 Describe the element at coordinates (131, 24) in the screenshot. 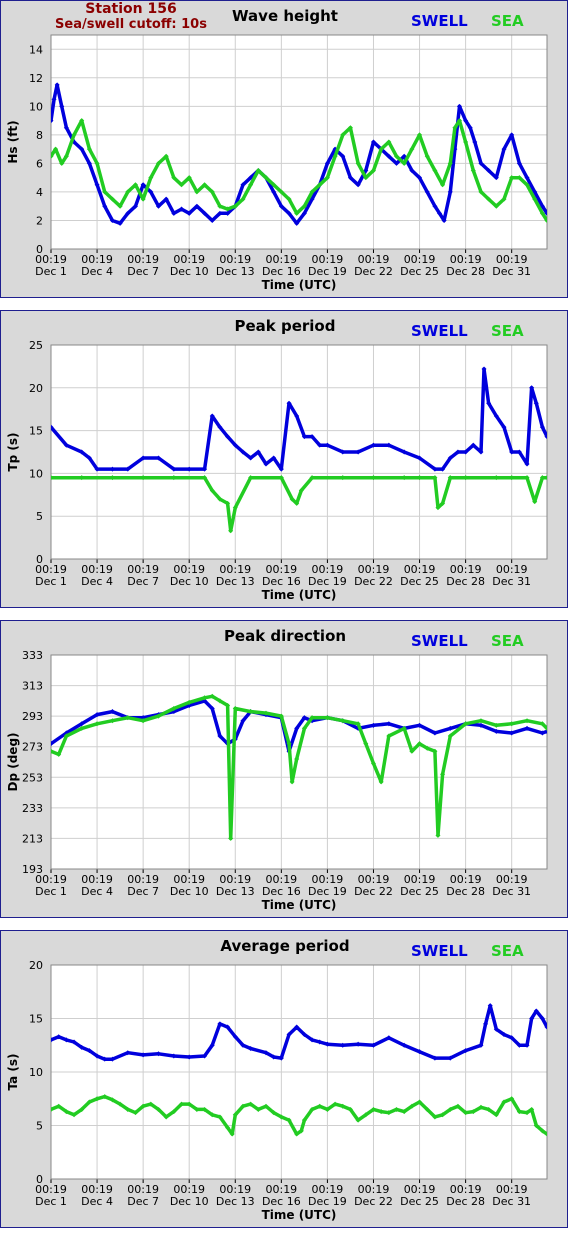

I see `cutoff-label: Sea/swell cutoff: 10s` at that location.